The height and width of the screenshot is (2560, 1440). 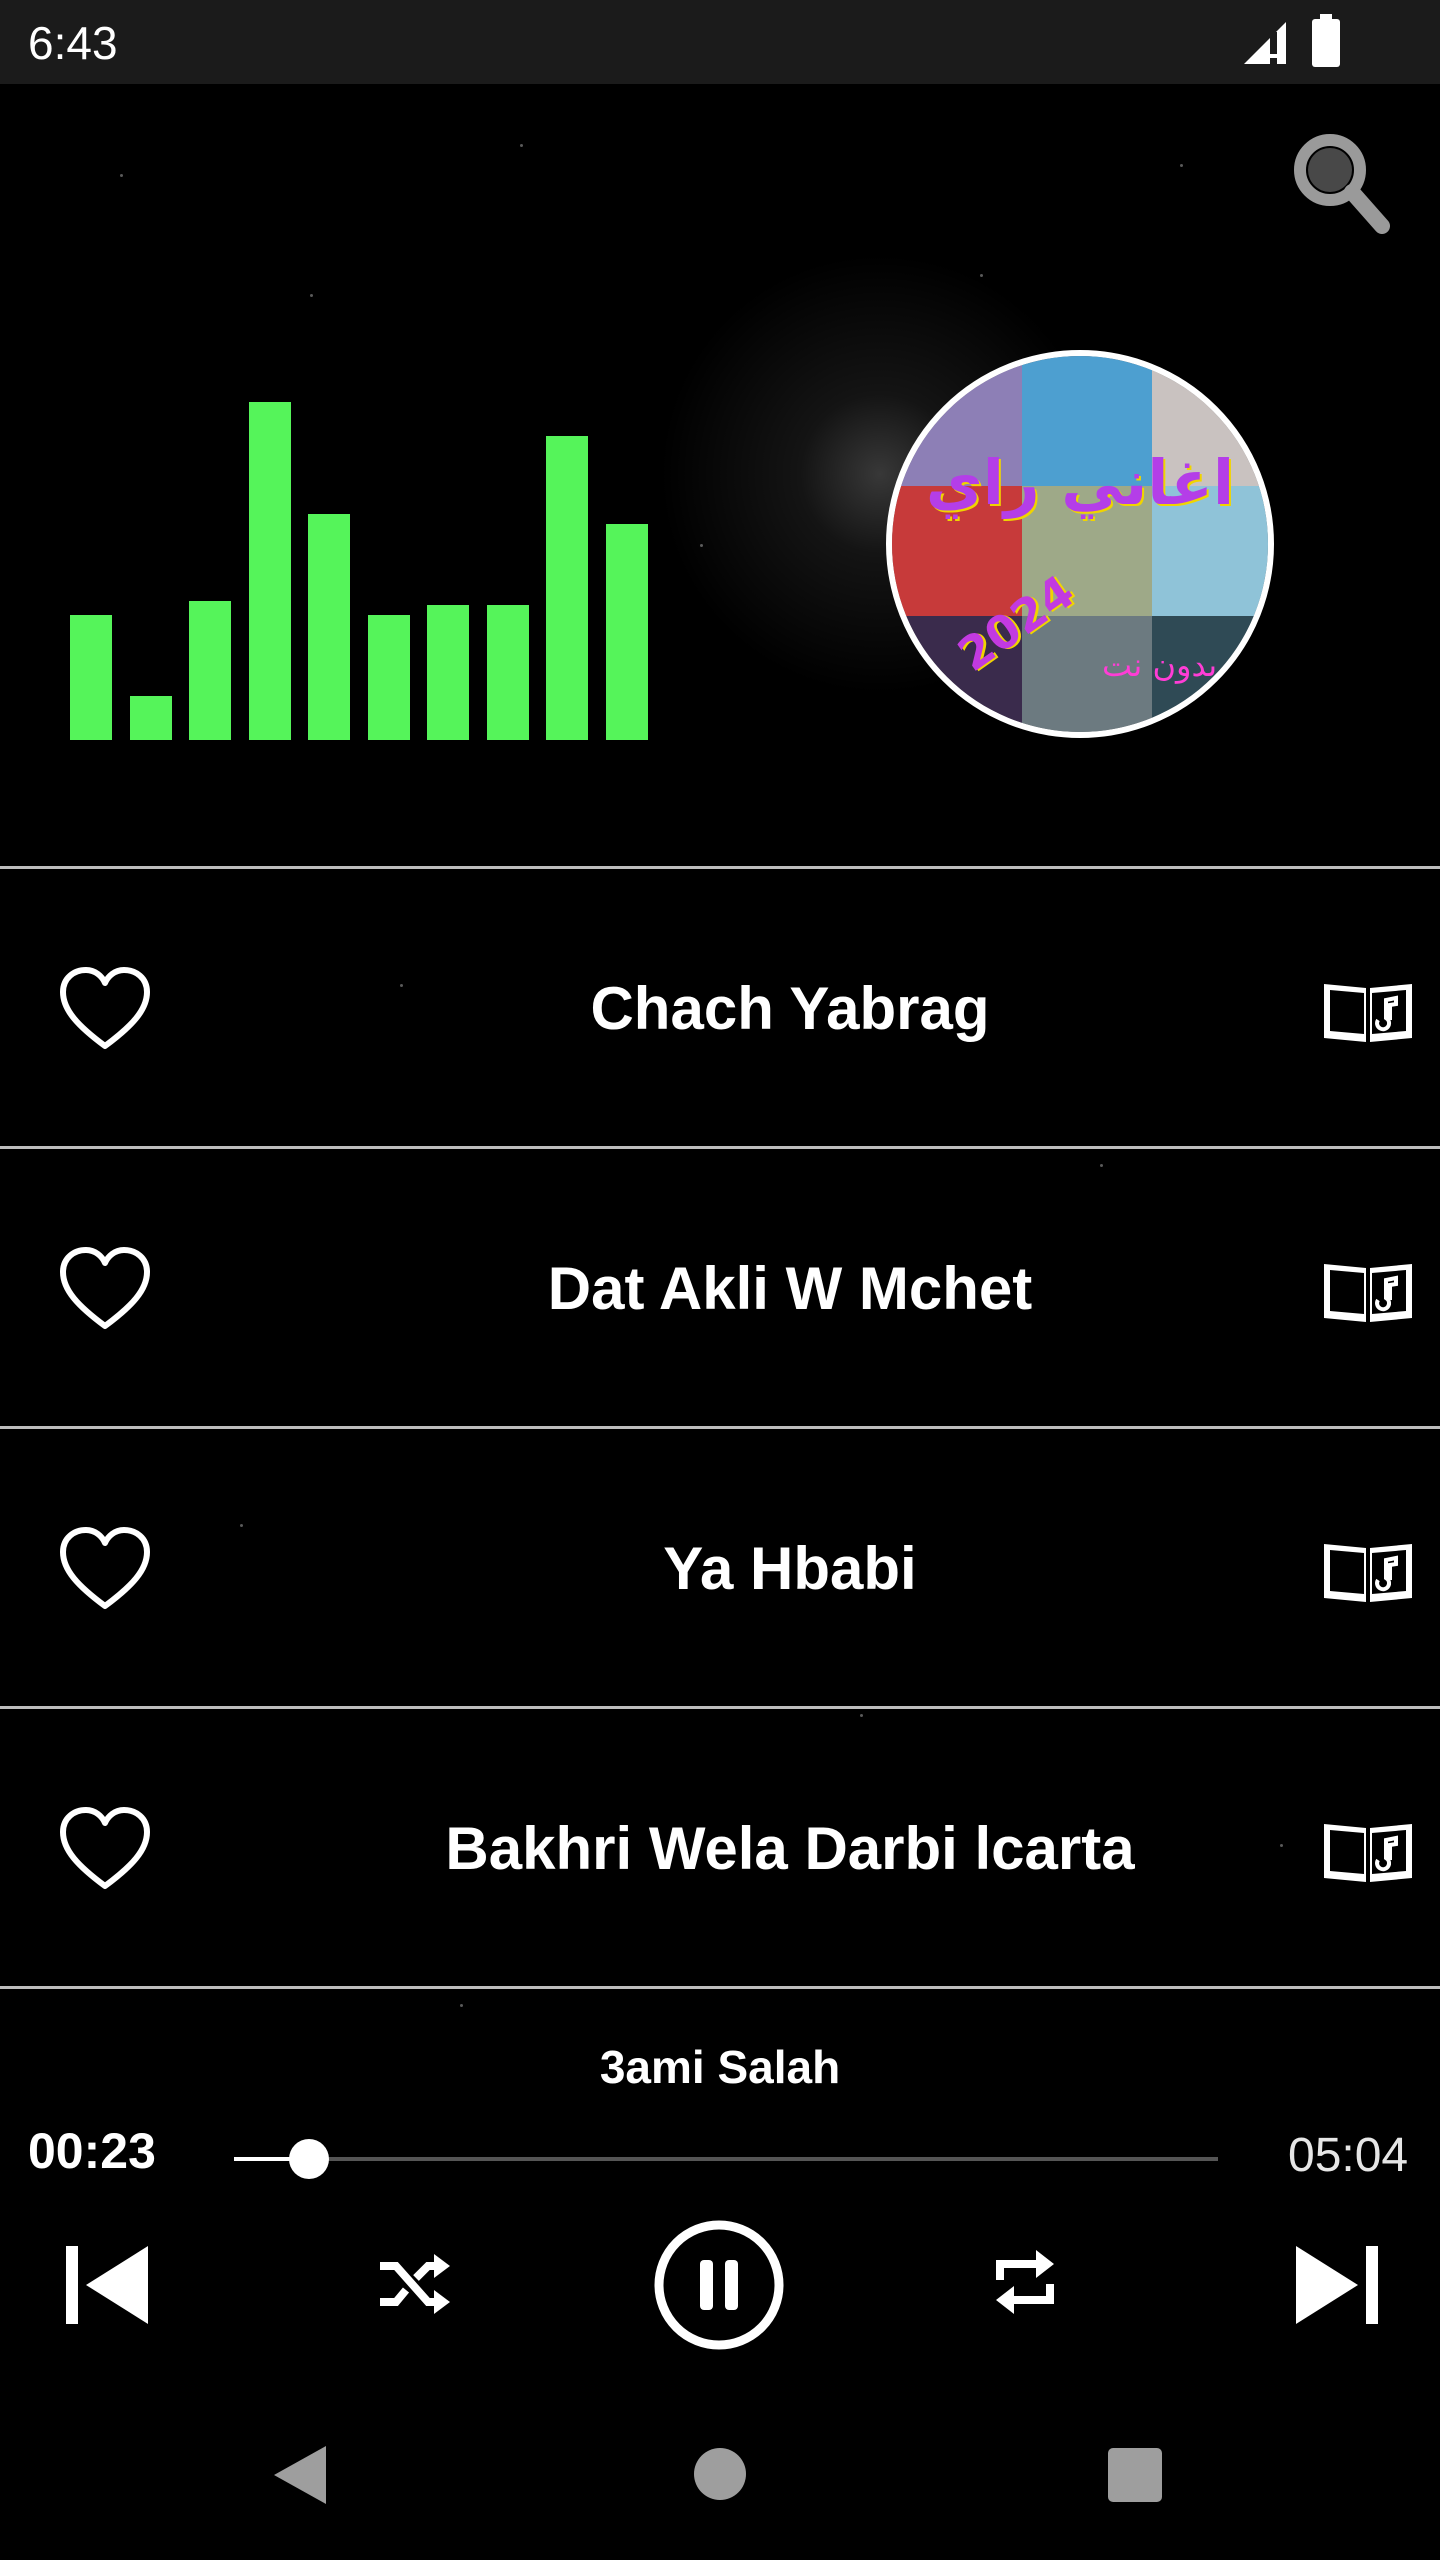 I want to click on repeat-icon, so click(x=1025, y=2282).